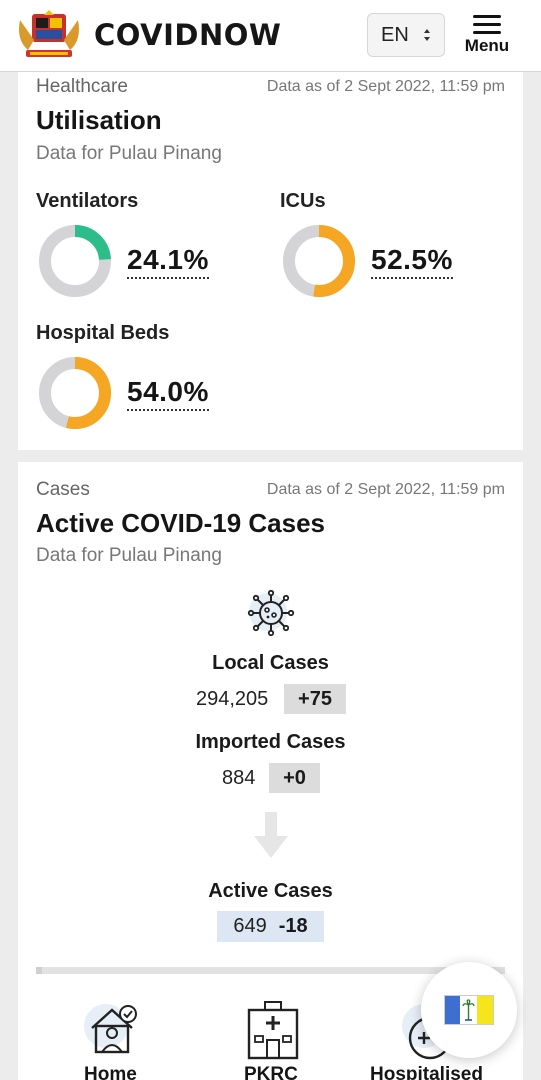  Describe the element at coordinates (168, 393) in the screenshot. I see `hospital-beds-percentage: 54.0%` at that location.